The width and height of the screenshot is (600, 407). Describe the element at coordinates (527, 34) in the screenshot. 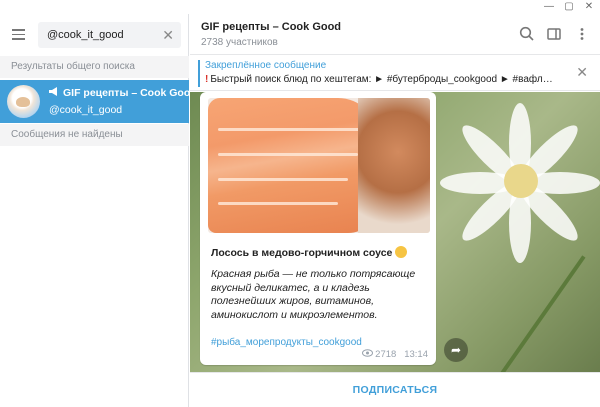

I see `search-icon` at that location.